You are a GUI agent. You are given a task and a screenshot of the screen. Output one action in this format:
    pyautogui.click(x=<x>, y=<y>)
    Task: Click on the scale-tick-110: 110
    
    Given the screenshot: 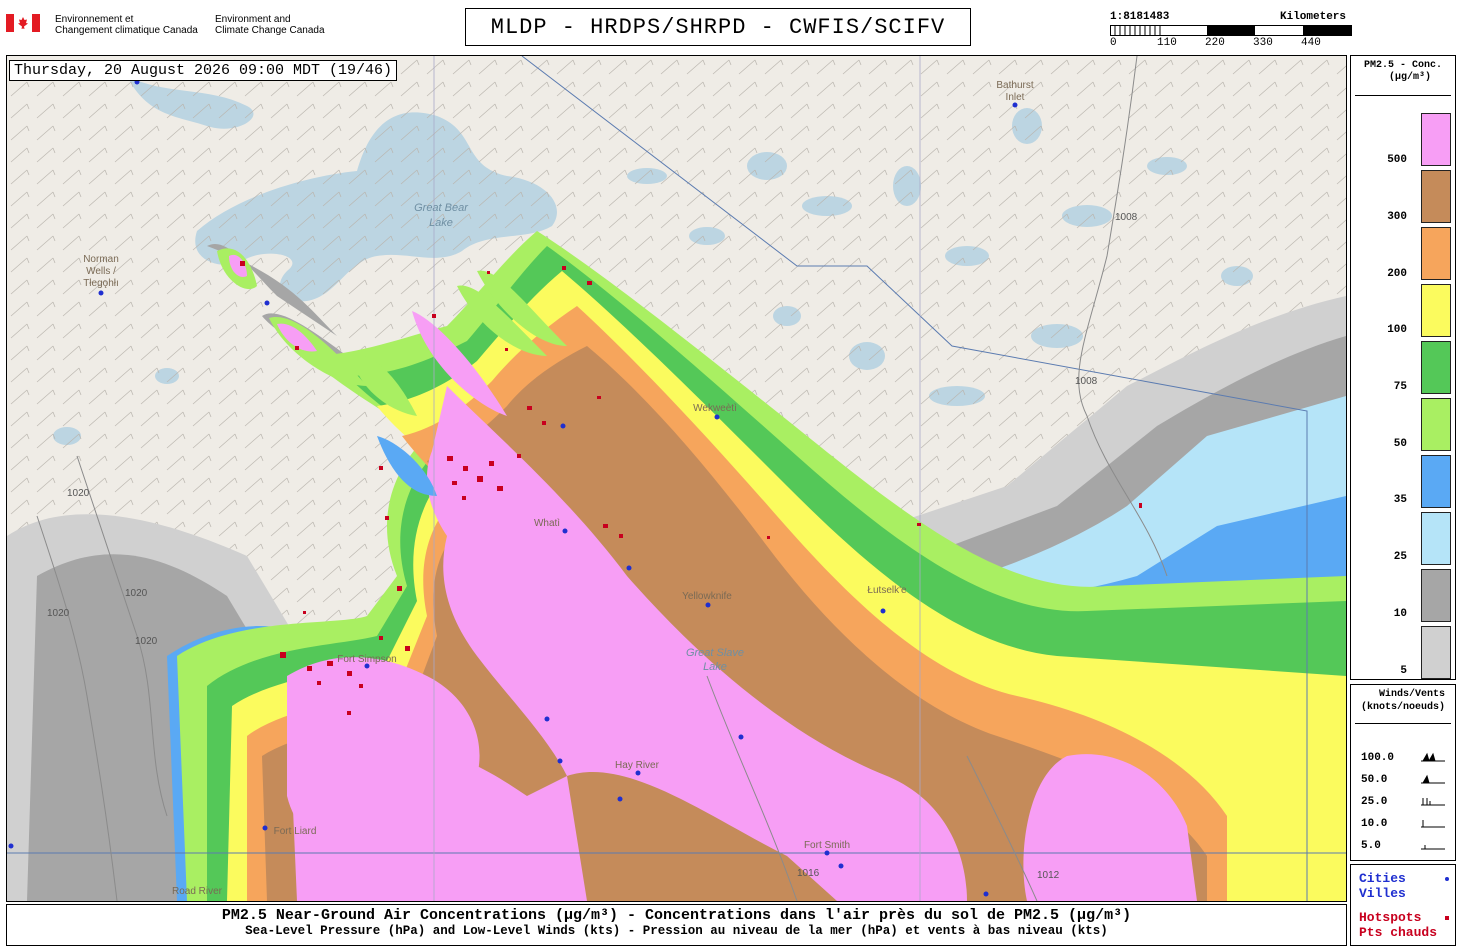 What is the action you would take?
    pyautogui.click(x=1167, y=43)
    